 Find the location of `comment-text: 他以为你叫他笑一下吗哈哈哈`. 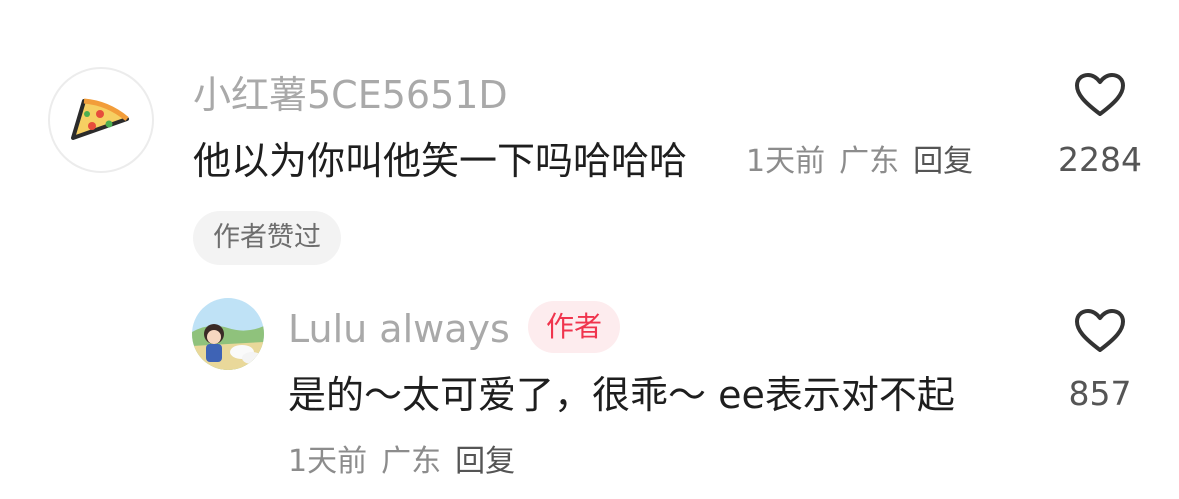

comment-text: 他以为你叫他笑一下吗哈哈哈 is located at coordinates (440, 161).